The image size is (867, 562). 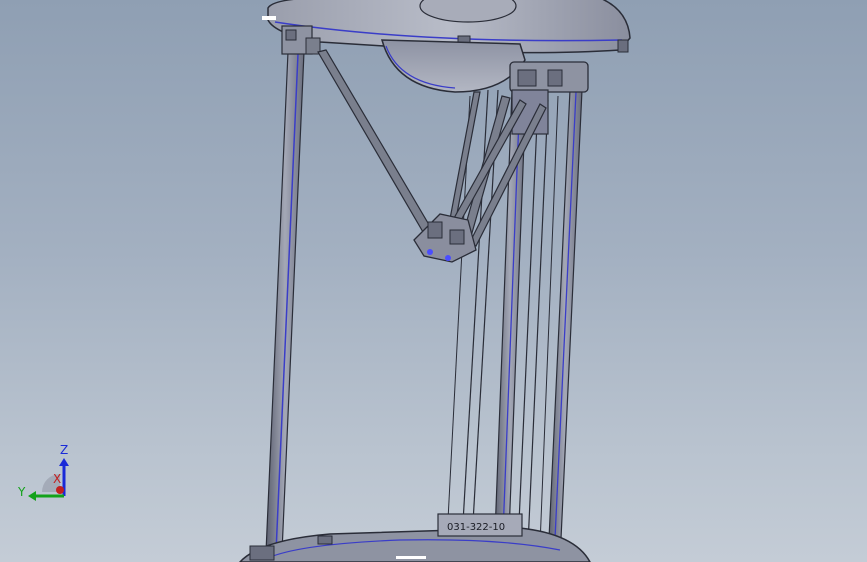 What do you see at coordinates (476, 527) in the screenshot?
I see `part-number-label: 031-322-10` at bounding box center [476, 527].